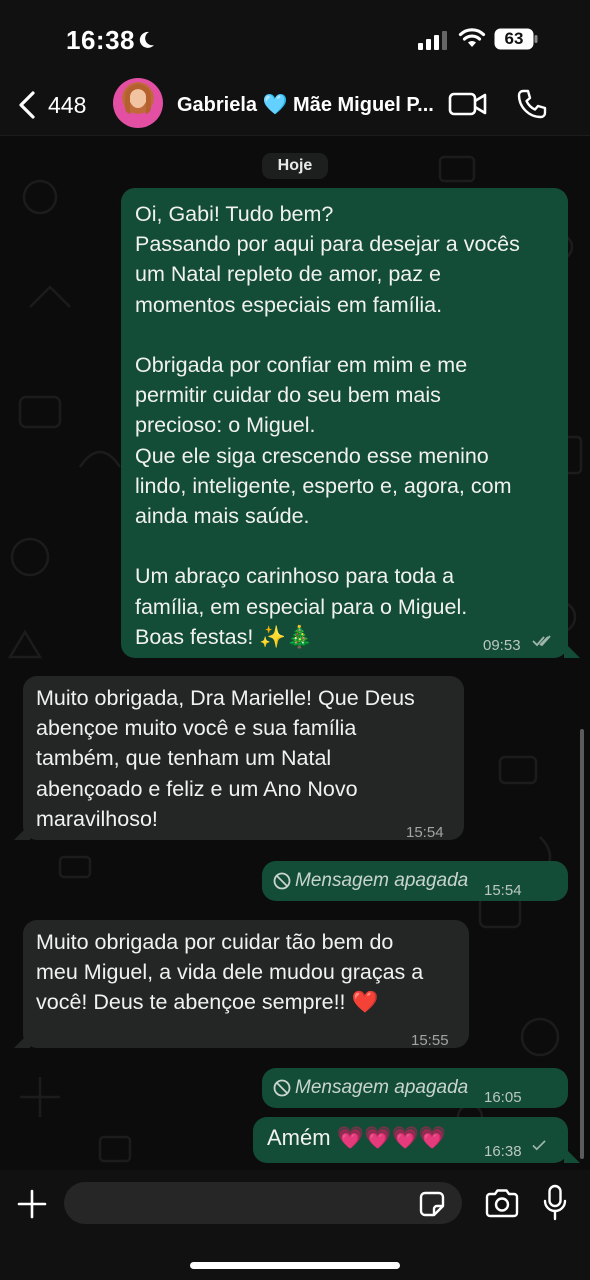 The image size is (590, 1280). Describe the element at coordinates (357, 1137) in the screenshot. I see `message-text: Amém 💗💗💗💗` at that location.